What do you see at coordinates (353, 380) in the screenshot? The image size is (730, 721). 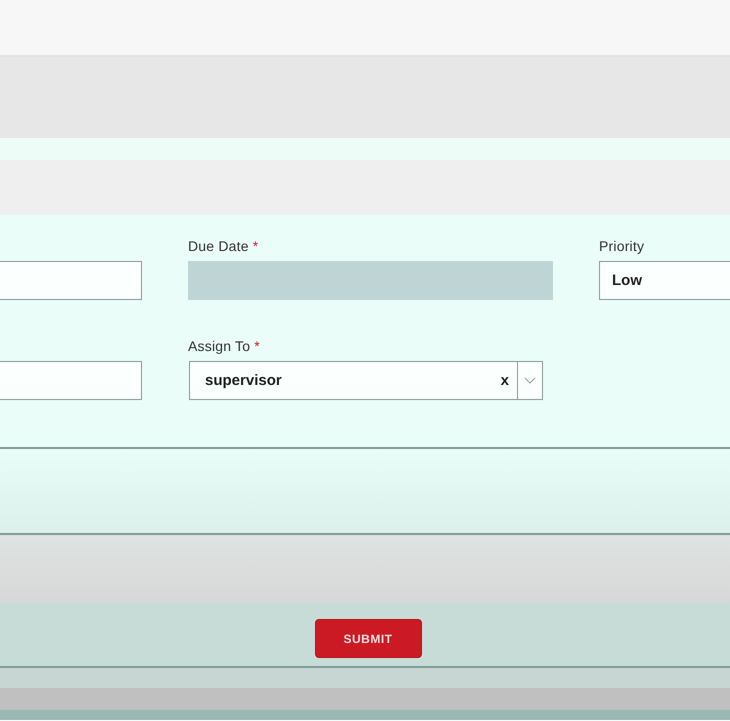 I see `select-field: supervisor x` at bounding box center [353, 380].